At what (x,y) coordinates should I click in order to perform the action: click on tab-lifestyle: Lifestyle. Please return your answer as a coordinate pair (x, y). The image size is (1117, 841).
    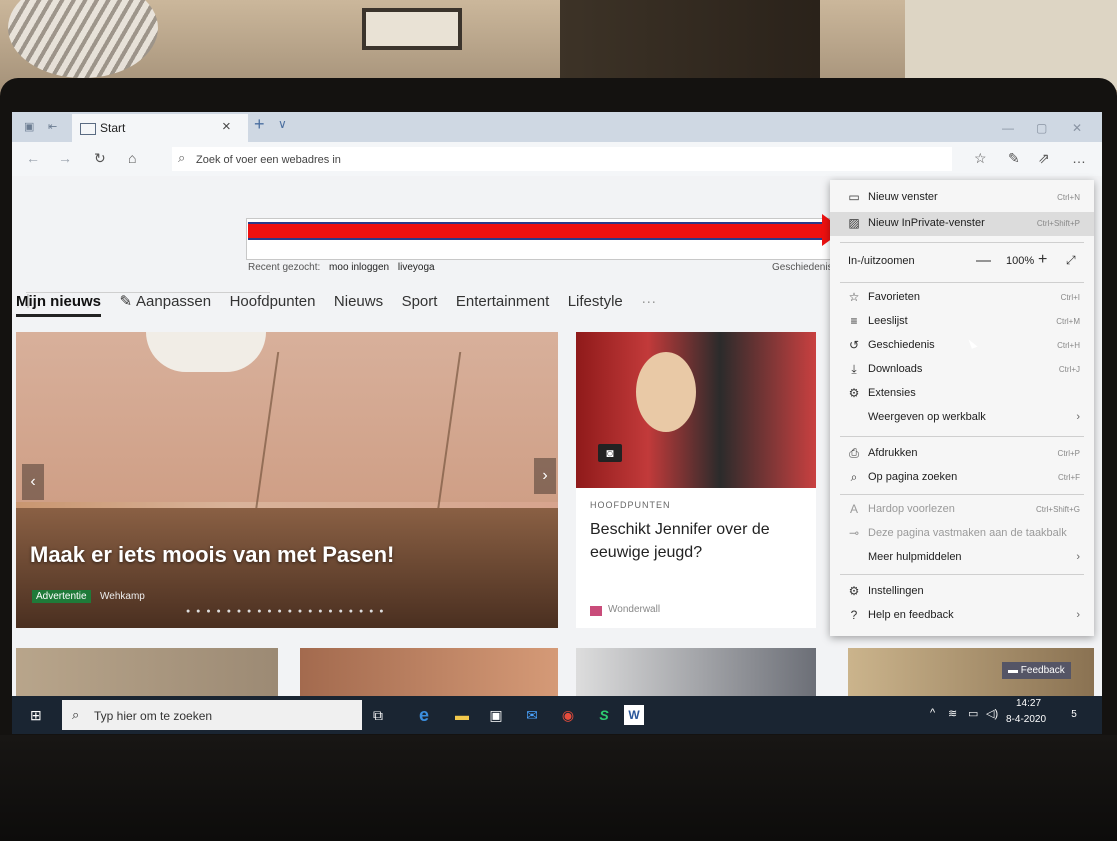
    Looking at the image, I should click on (595, 301).